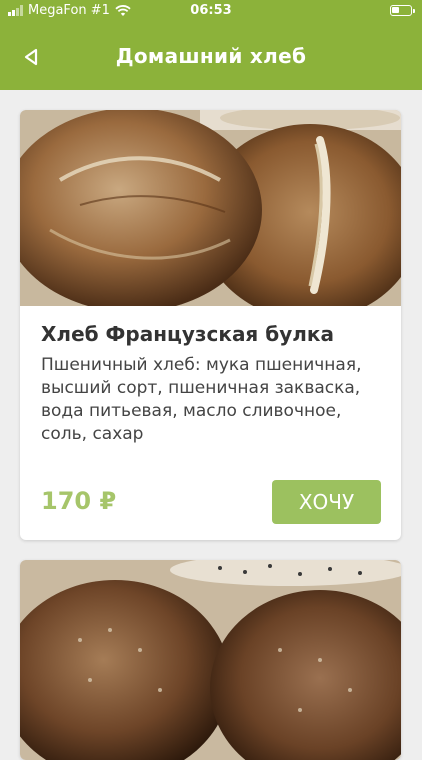 The image size is (422, 760). I want to click on battery-icon, so click(402, 10).